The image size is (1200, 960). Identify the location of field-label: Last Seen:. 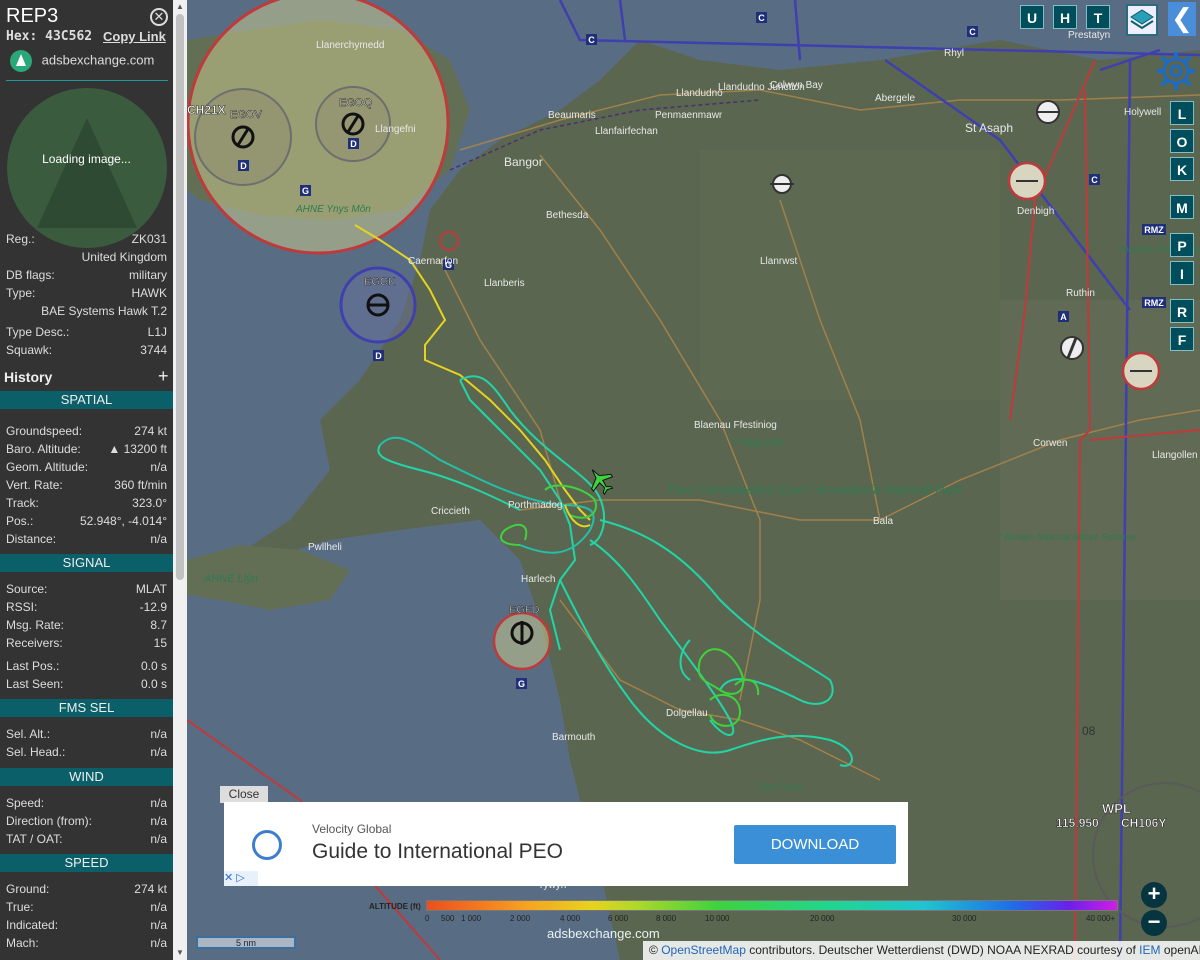
(35, 684).